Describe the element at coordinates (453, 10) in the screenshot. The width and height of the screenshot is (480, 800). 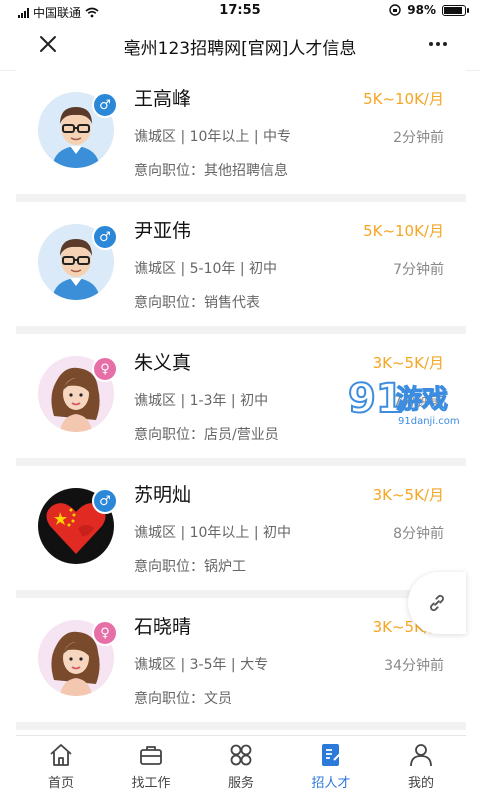
I see `battery-fill` at that location.